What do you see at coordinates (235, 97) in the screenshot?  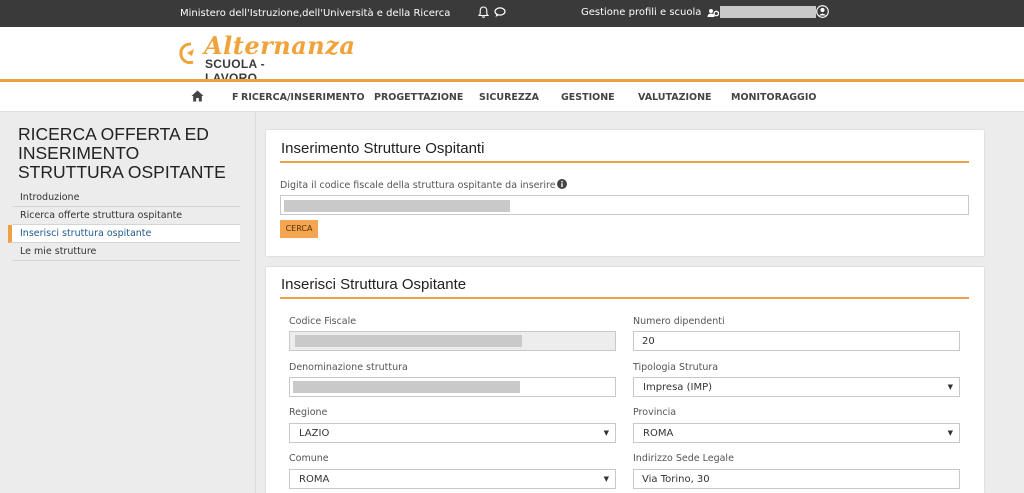 I see `nav-clipped-item: F` at bounding box center [235, 97].